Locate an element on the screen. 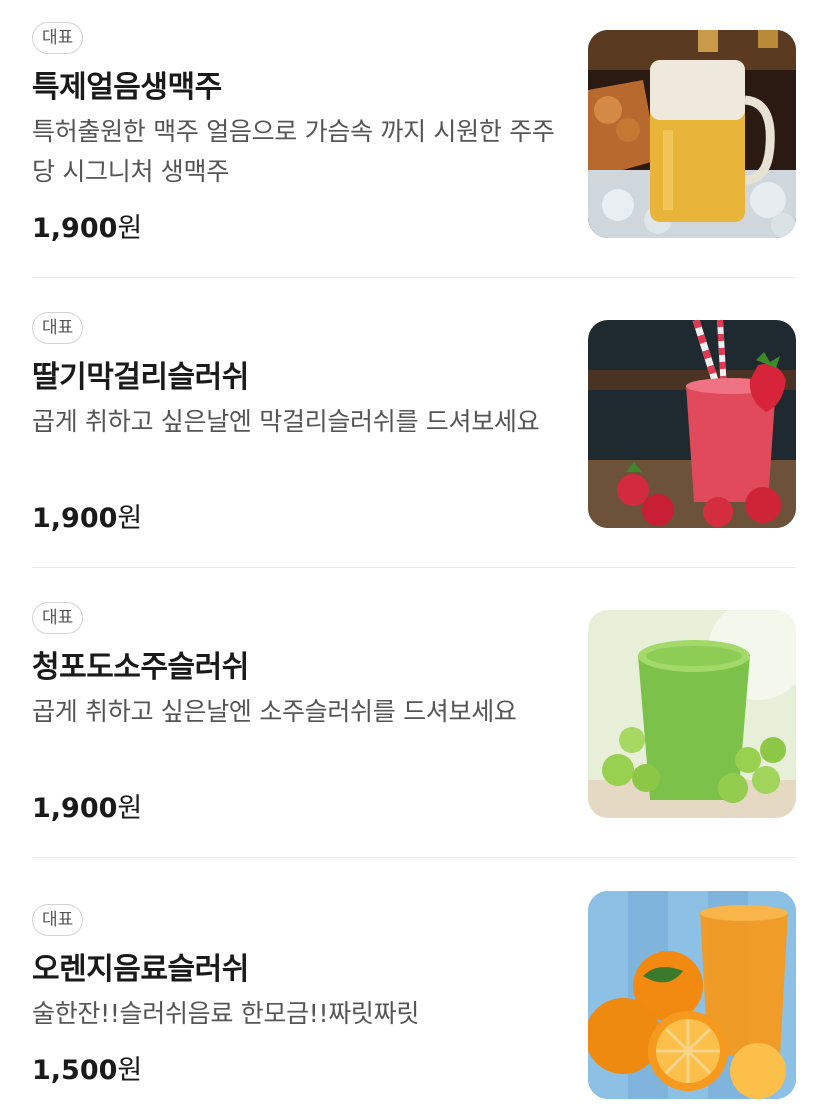 This screenshot has width=826, height=1117. menu-item-description: 특허출원한 맥주 얼음으로 가슴속 까지 시원한 주주당 시그니처 생맥주 is located at coordinates (293, 151).